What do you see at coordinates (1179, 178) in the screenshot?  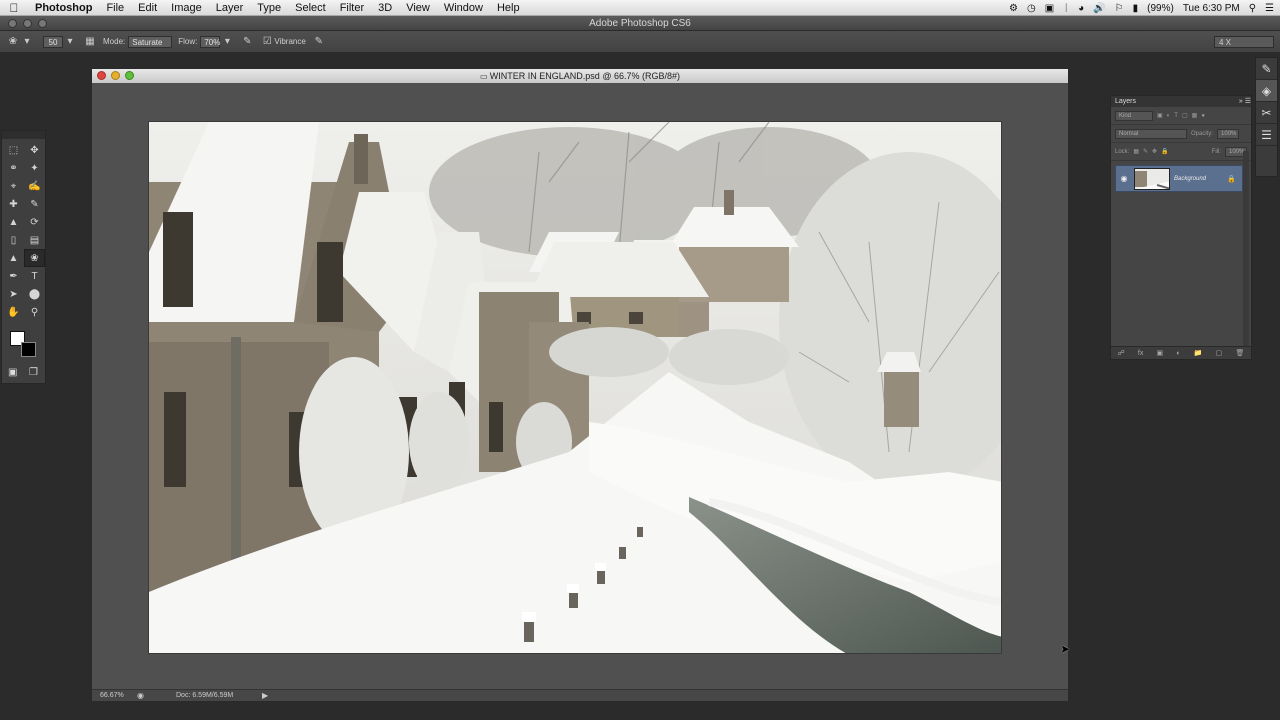 I see `layer-row-background: ◉ Background 🔒` at bounding box center [1179, 178].